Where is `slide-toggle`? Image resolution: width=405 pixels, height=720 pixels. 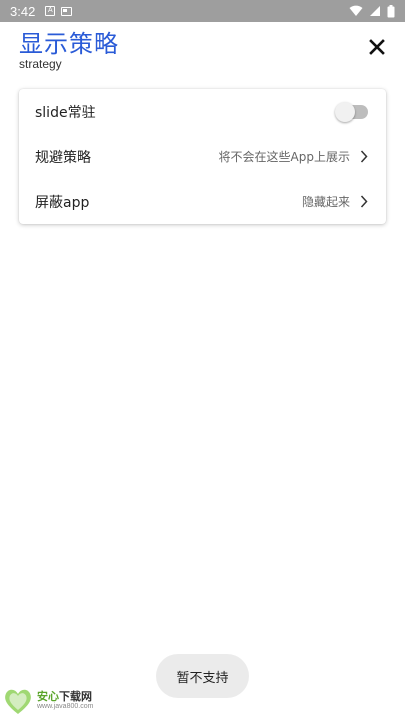
slide-toggle is located at coordinates (351, 111).